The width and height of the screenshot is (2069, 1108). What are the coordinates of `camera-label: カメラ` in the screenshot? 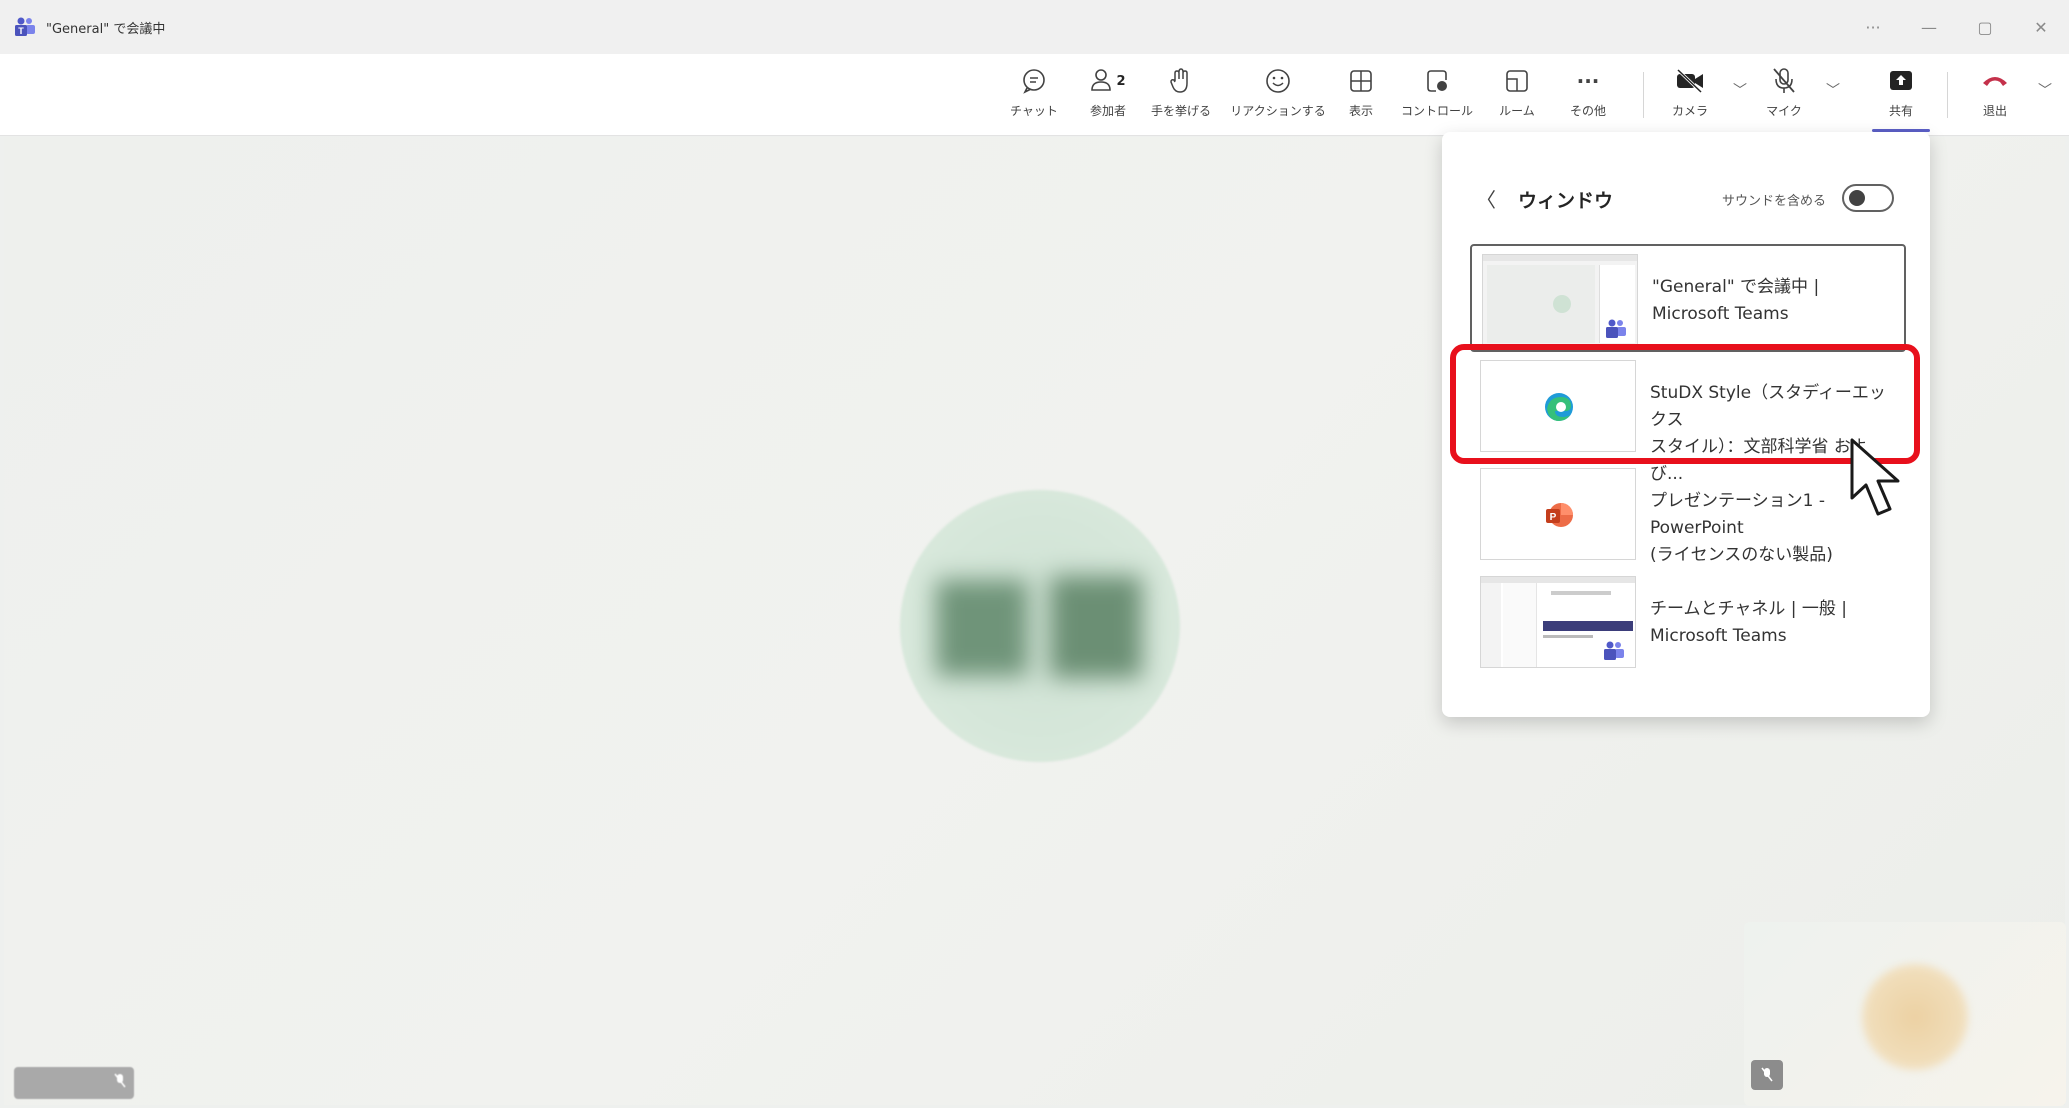 It's located at (1689, 111).